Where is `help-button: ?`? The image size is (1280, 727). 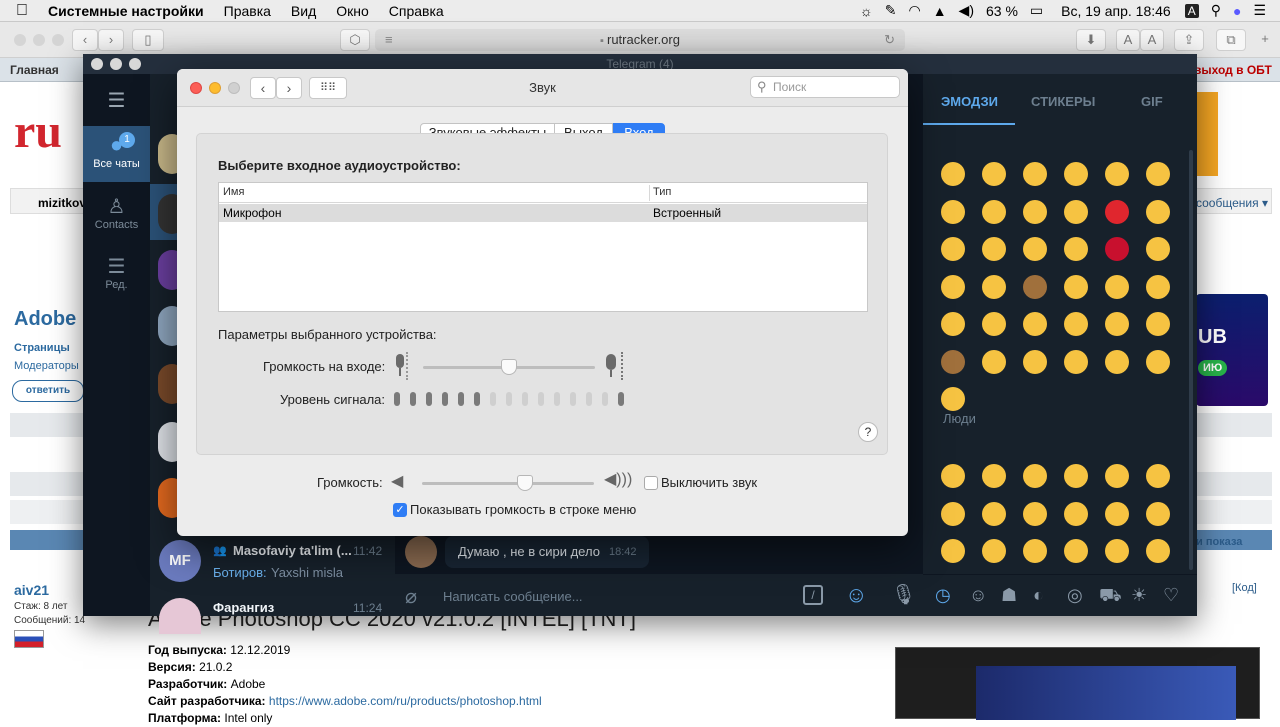
help-button: ? is located at coordinates (868, 432).